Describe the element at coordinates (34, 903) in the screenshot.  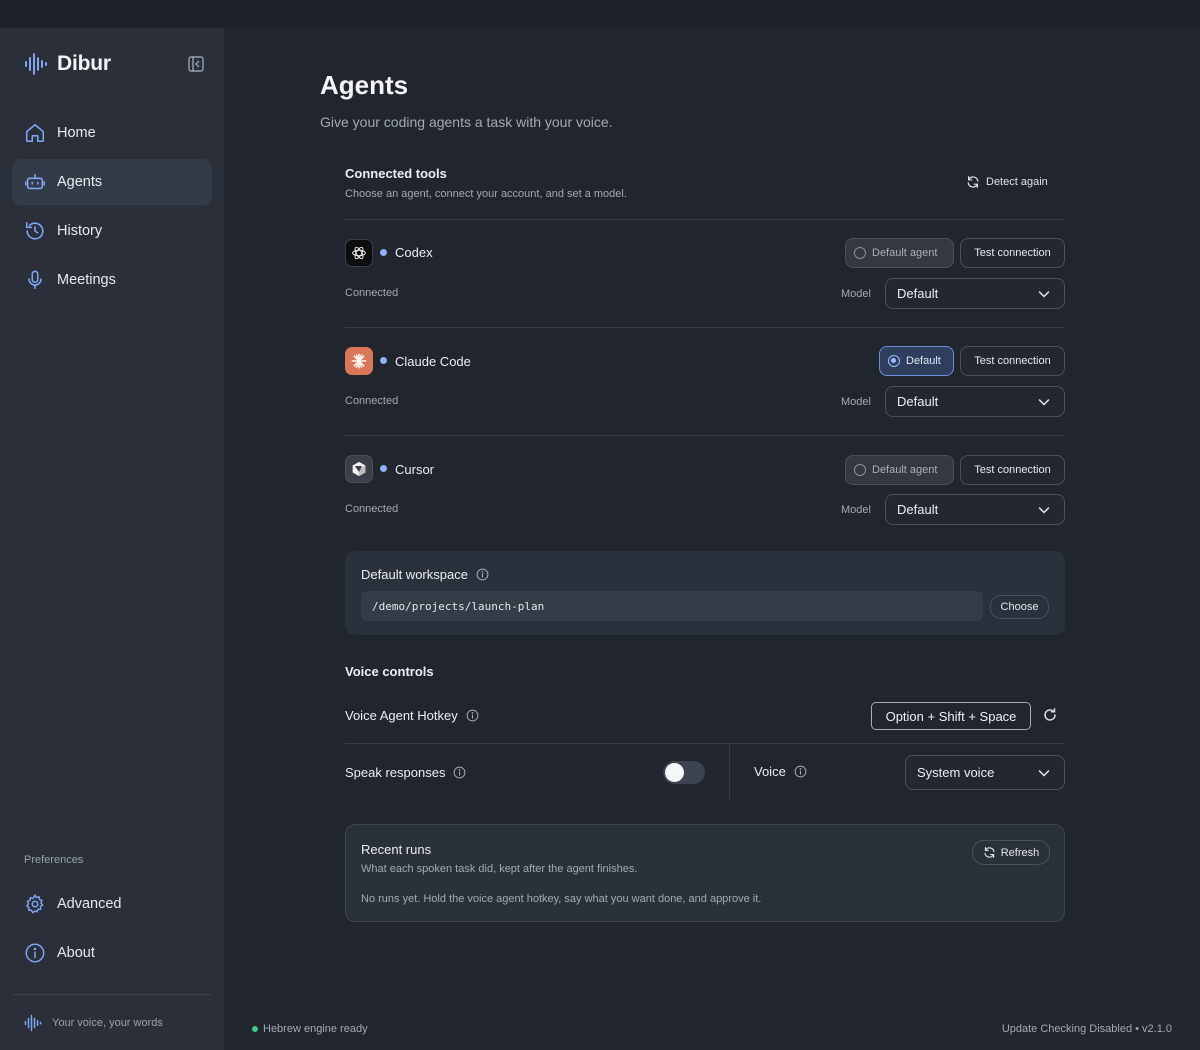
I see `gear-icon` at that location.